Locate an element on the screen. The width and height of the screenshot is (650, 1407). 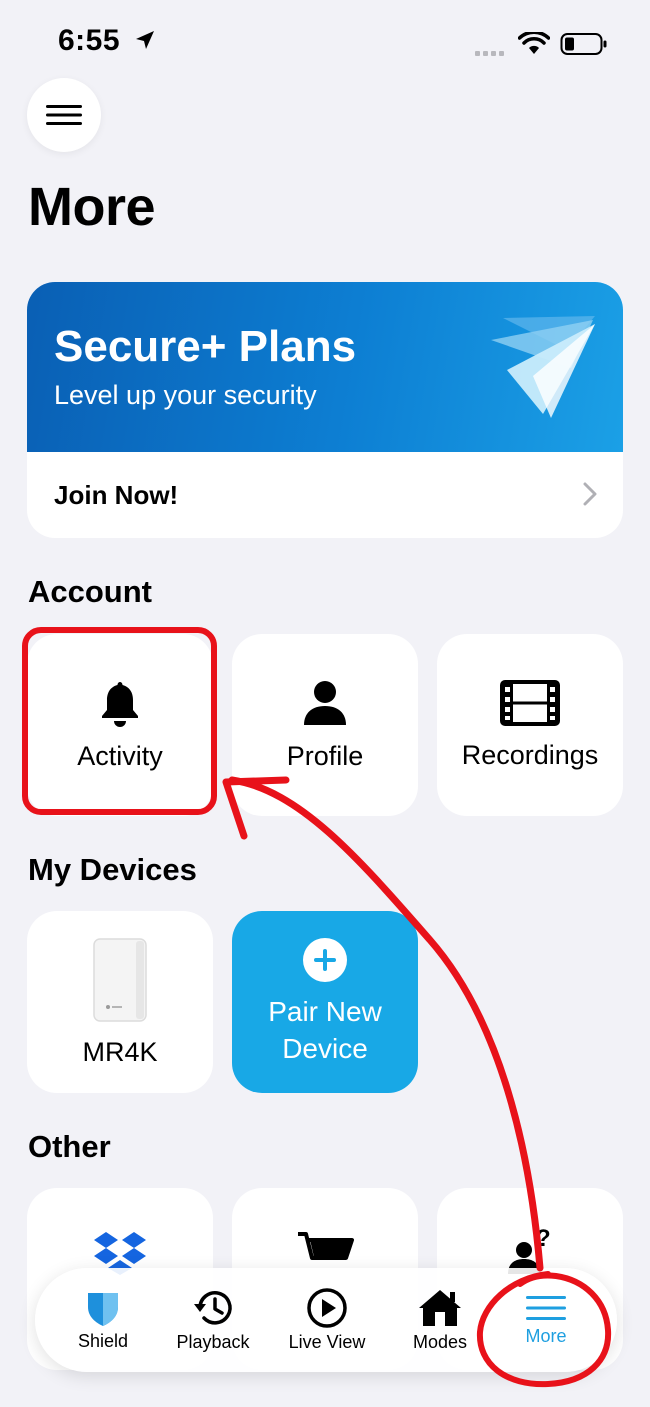
hamburger-icon is located at coordinates (64, 115).